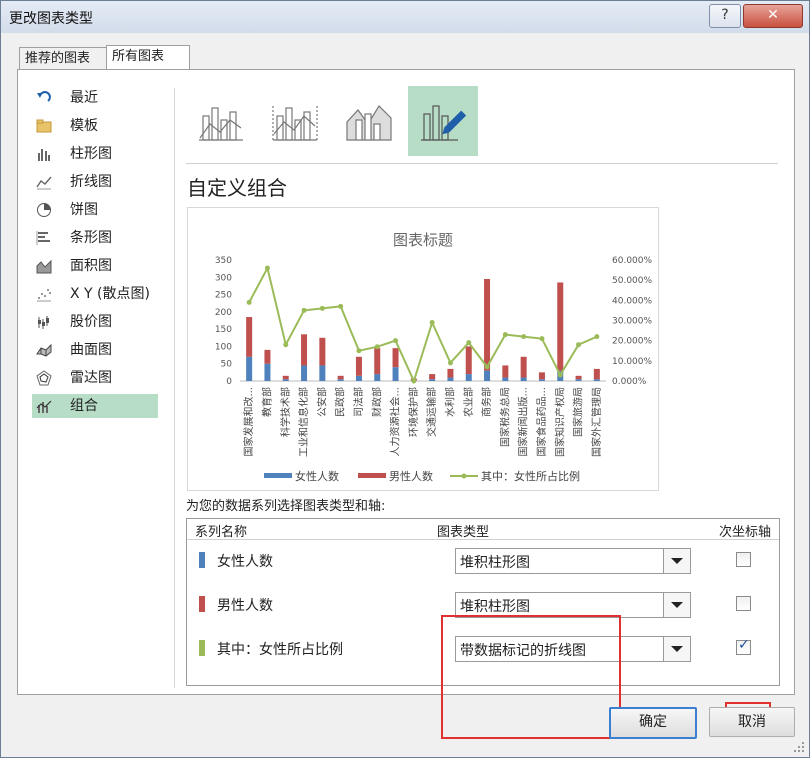 The width and height of the screenshot is (810, 758). I want to click on chart-type-heading: 自定义组合, so click(237, 188).